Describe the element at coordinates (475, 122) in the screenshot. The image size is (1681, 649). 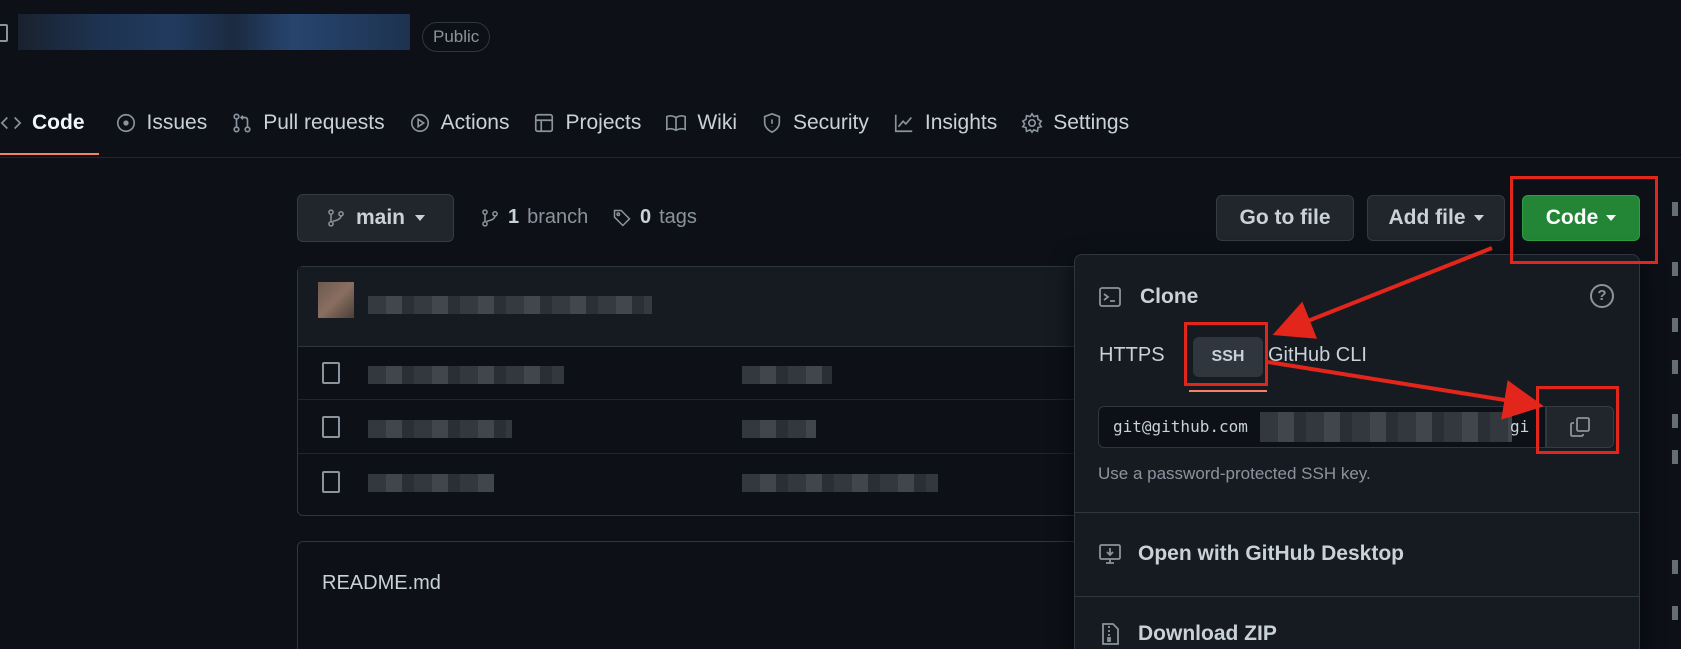
I see `tab-label: Actions` at that location.